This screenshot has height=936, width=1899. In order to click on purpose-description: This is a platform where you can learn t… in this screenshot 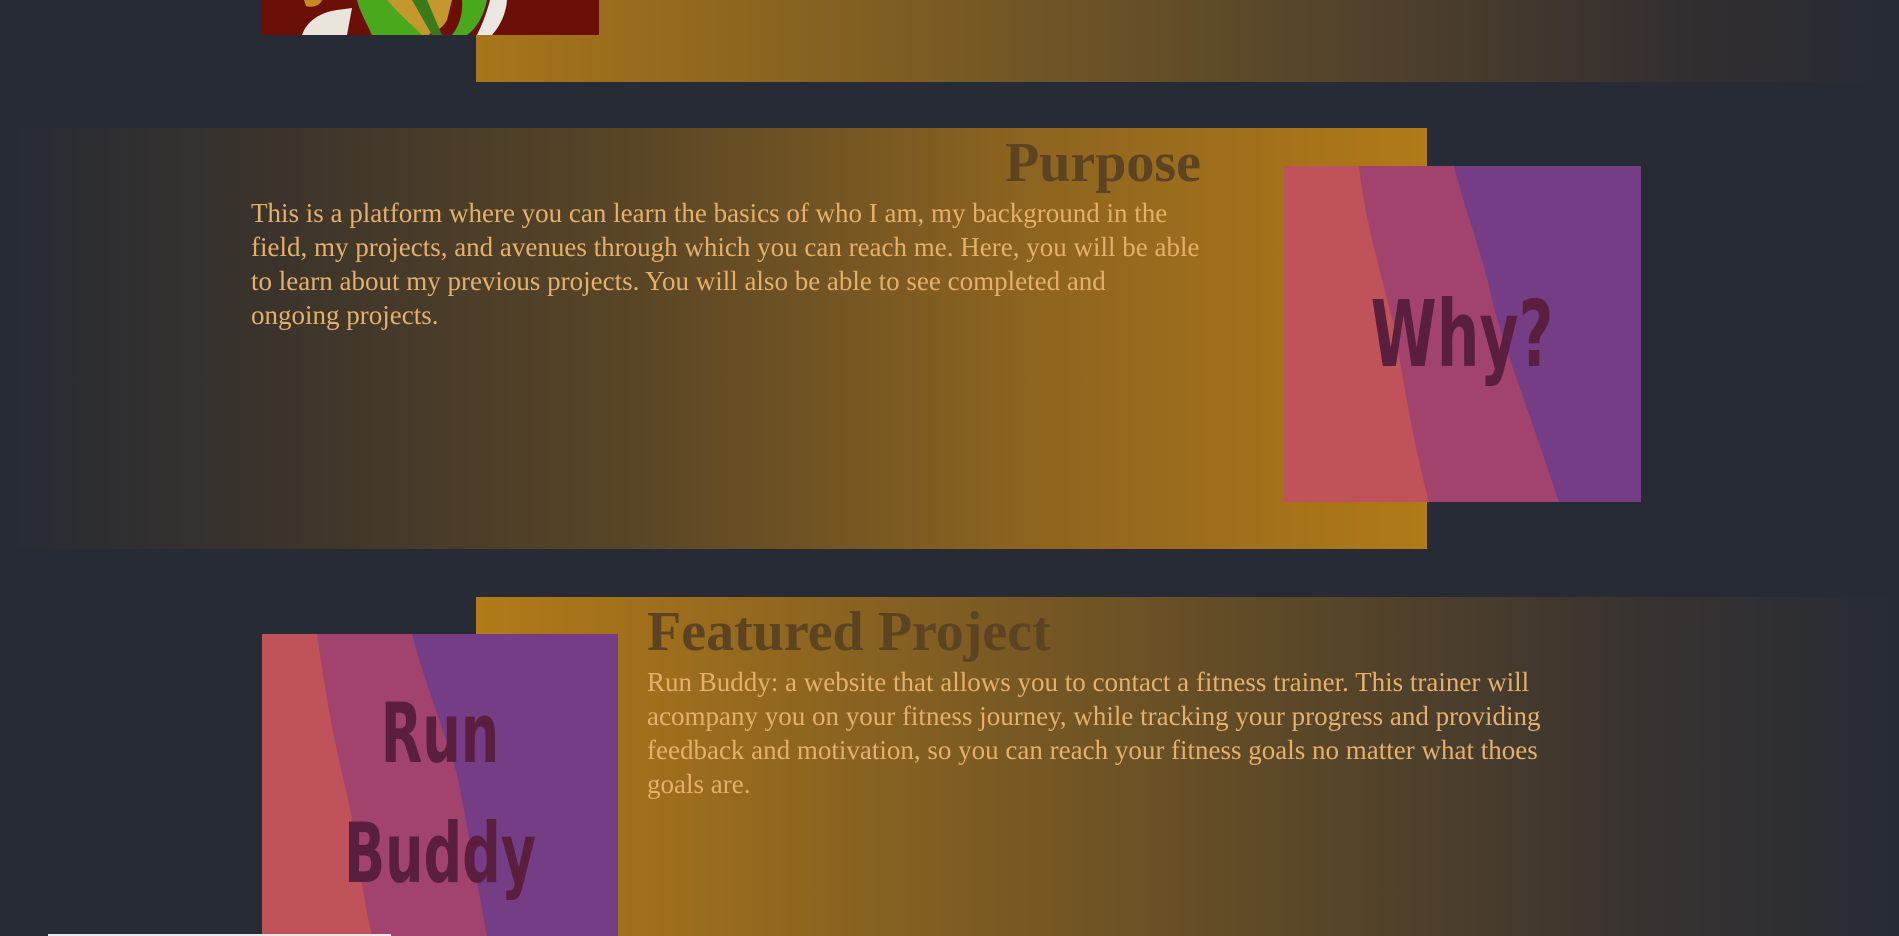, I will do `click(725, 264)`.